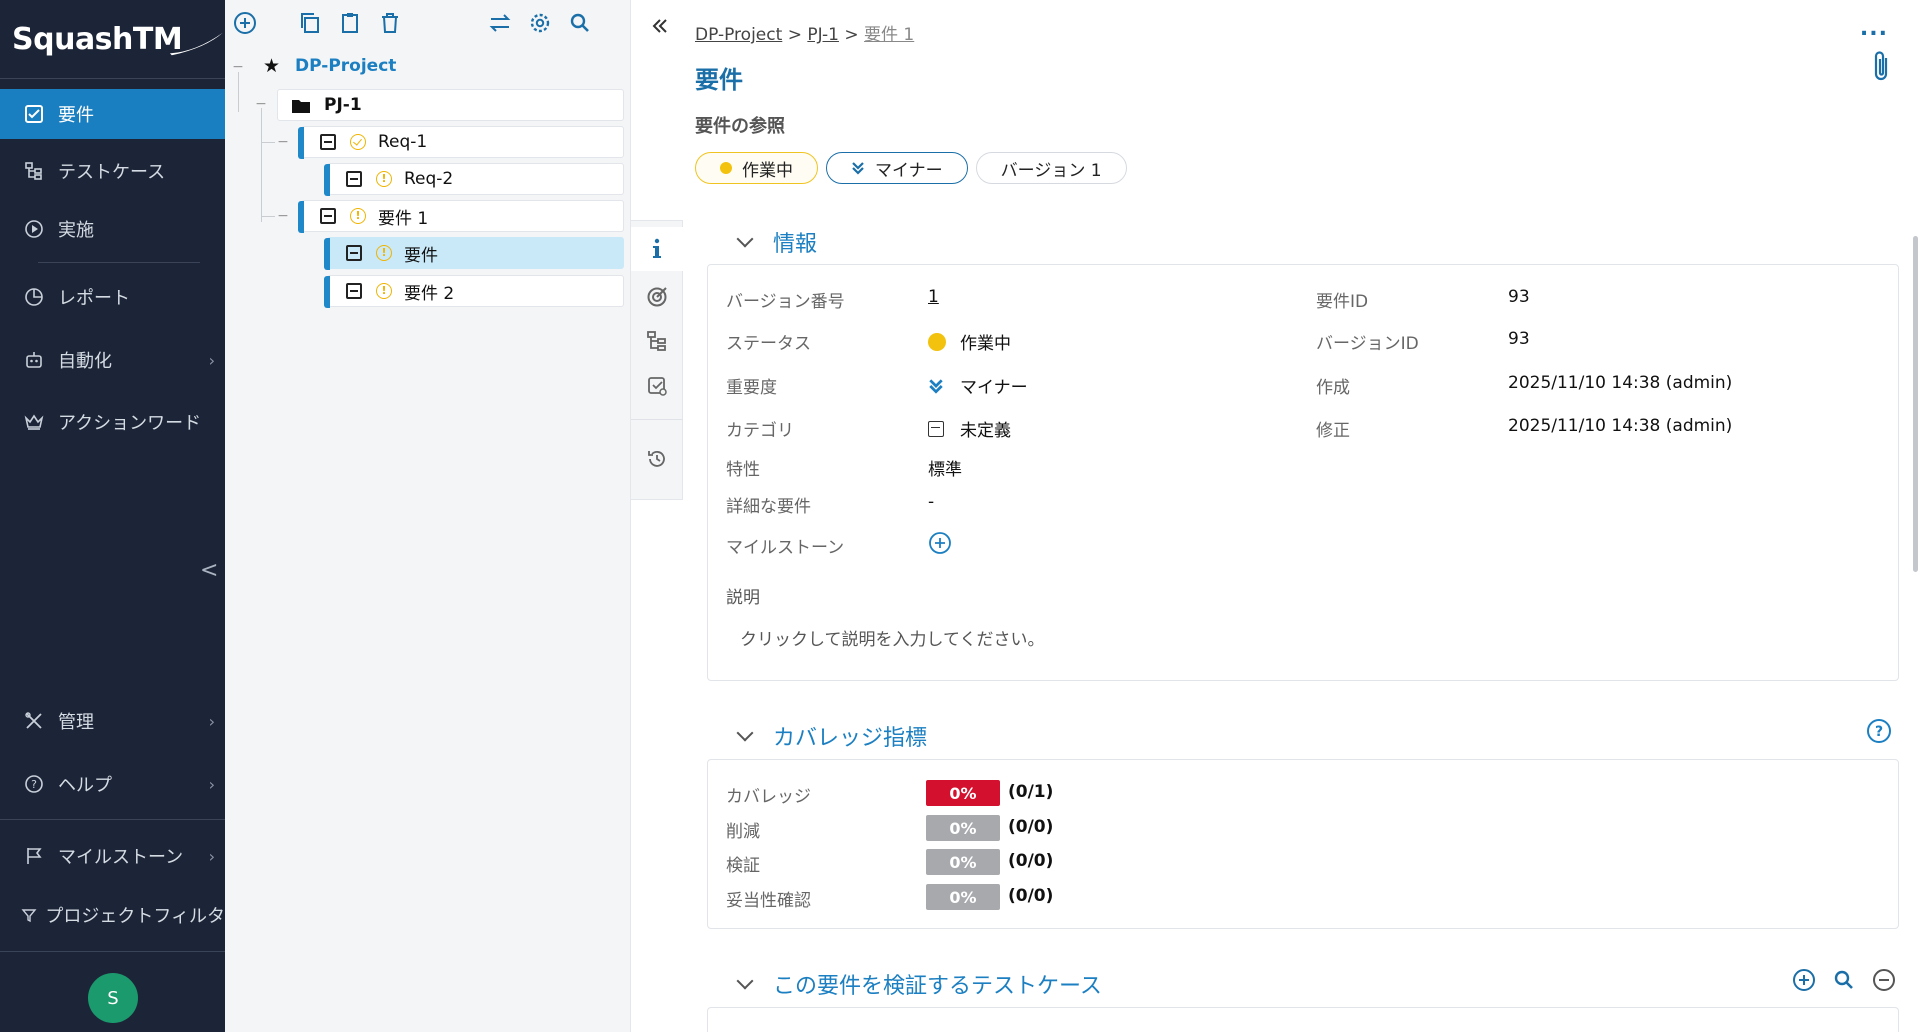 The height and width of the screenshot is (1032, 1920). What do you see at coordinates (657, 341) in the screenshot?
I see `rail-tree-button` at bounding box center [657, 341].